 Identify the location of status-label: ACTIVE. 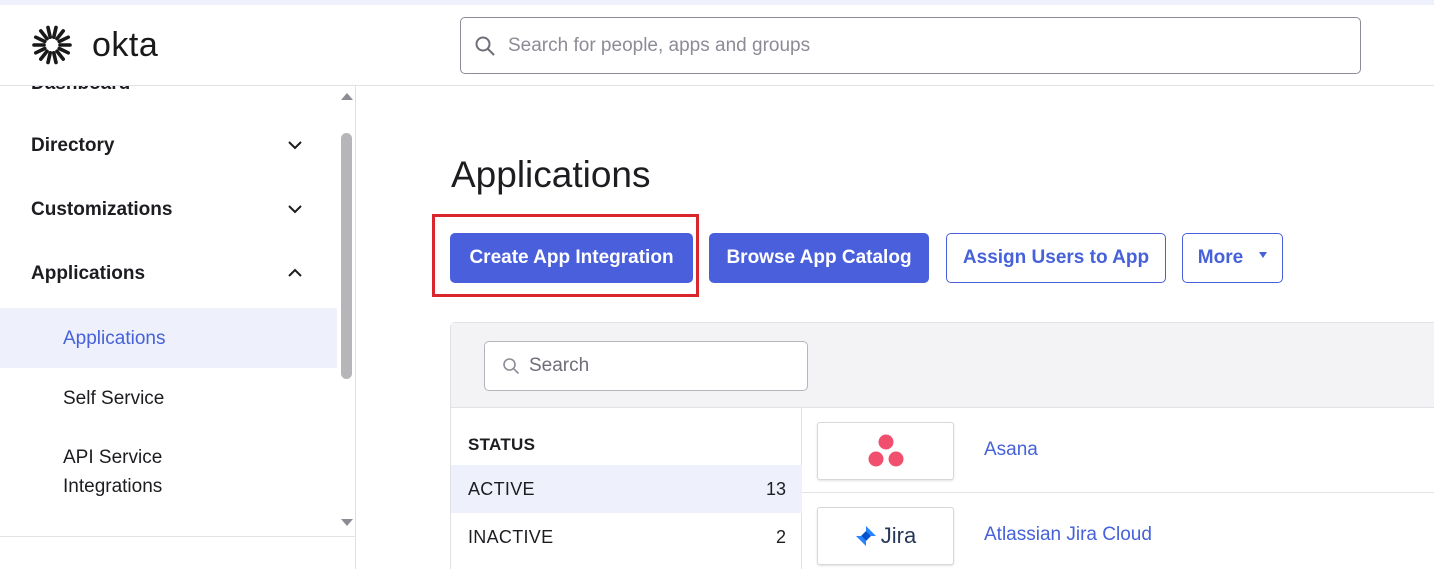
(501, 488).